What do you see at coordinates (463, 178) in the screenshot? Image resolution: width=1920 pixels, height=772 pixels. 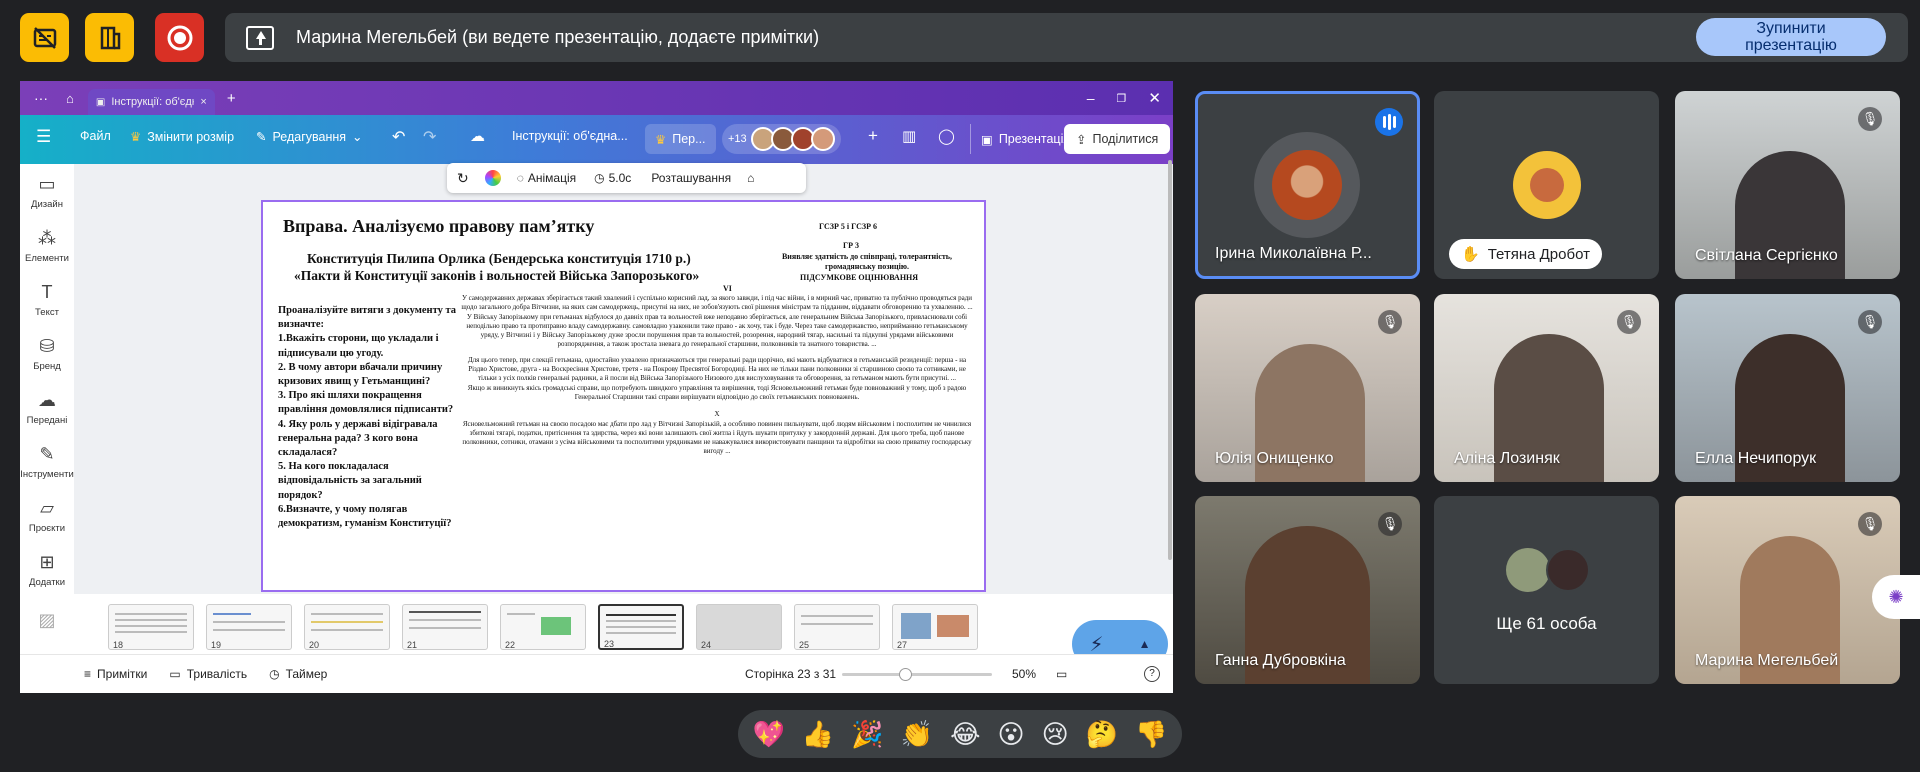 I see `replace-icon: ↻` at bounding box center [463, 178].